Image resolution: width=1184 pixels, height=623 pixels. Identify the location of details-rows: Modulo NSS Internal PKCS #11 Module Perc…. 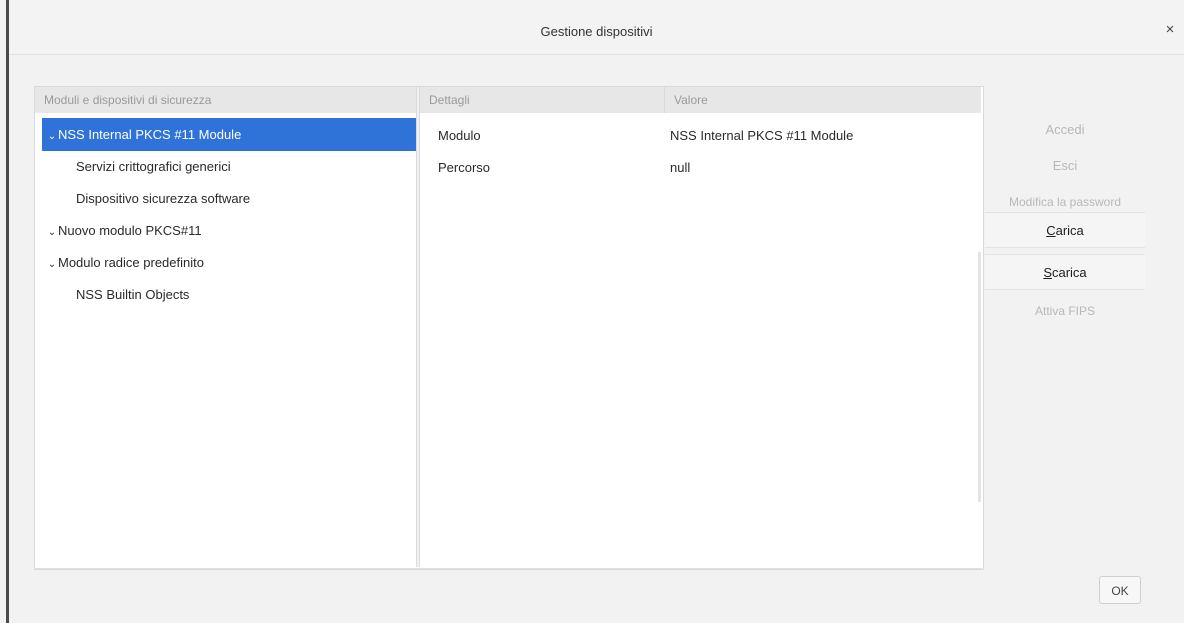
(700, 152).